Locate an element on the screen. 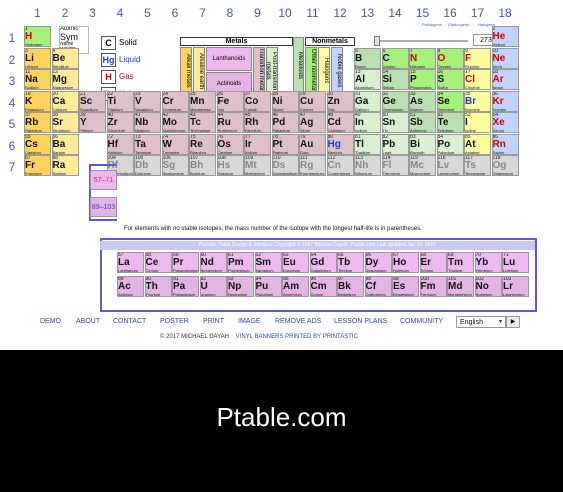 This screenshot has height=492, width=563. element-h: 1HHydrogen1.008 is located at coordinates (37, 36).